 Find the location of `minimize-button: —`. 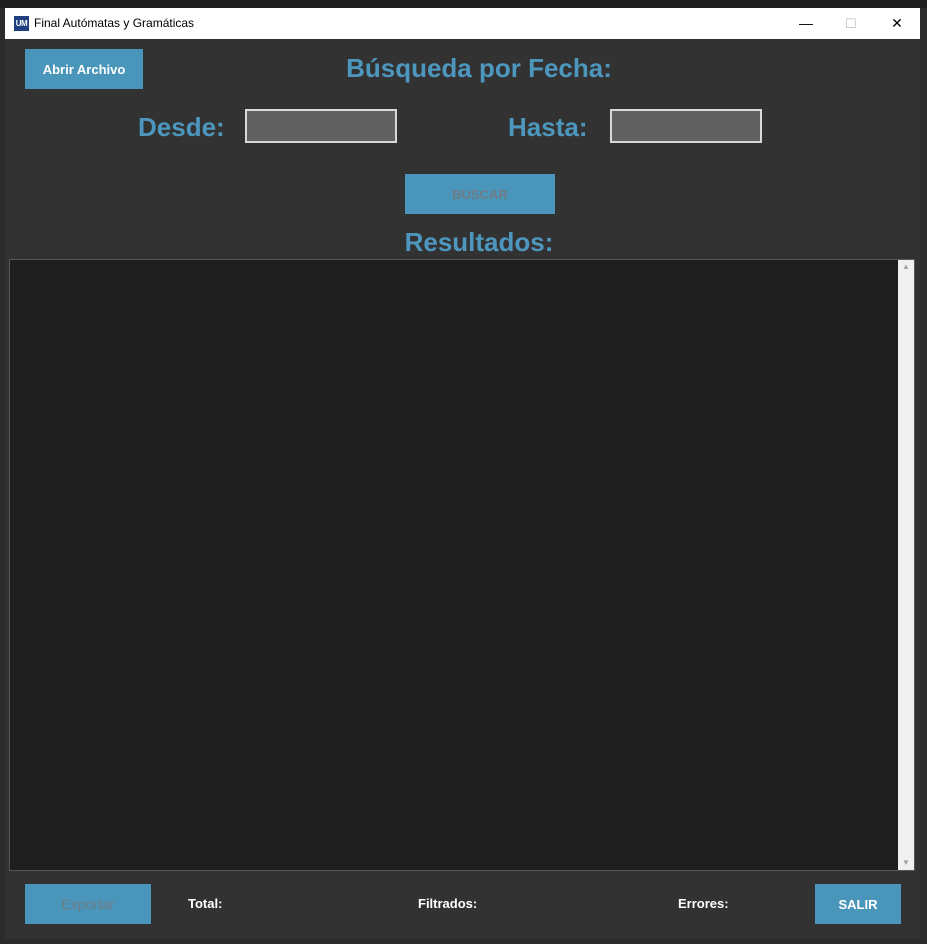

minimize-button: — is located at coordinates (806, 23).